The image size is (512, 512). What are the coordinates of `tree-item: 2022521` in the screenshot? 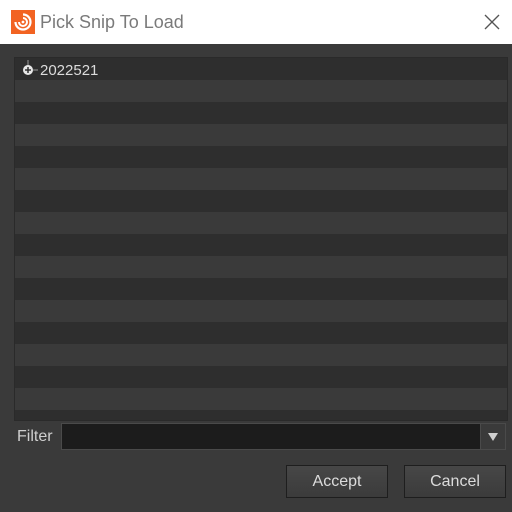 It's located at (56, 70).